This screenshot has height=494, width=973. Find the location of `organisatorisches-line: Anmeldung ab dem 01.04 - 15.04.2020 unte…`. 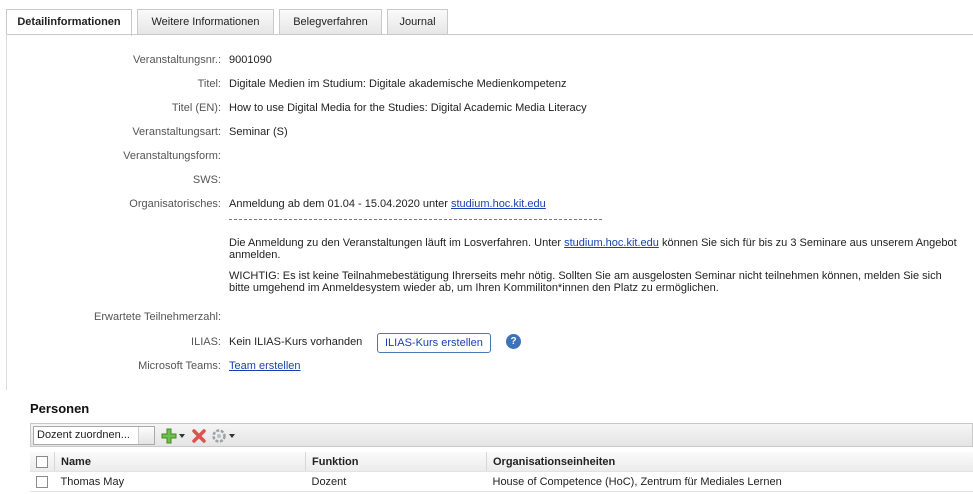

organisatorisches-line: Anmeldung ab dem 01.04 - 15.04.2020 unte… is located at coordinates (387, 204).